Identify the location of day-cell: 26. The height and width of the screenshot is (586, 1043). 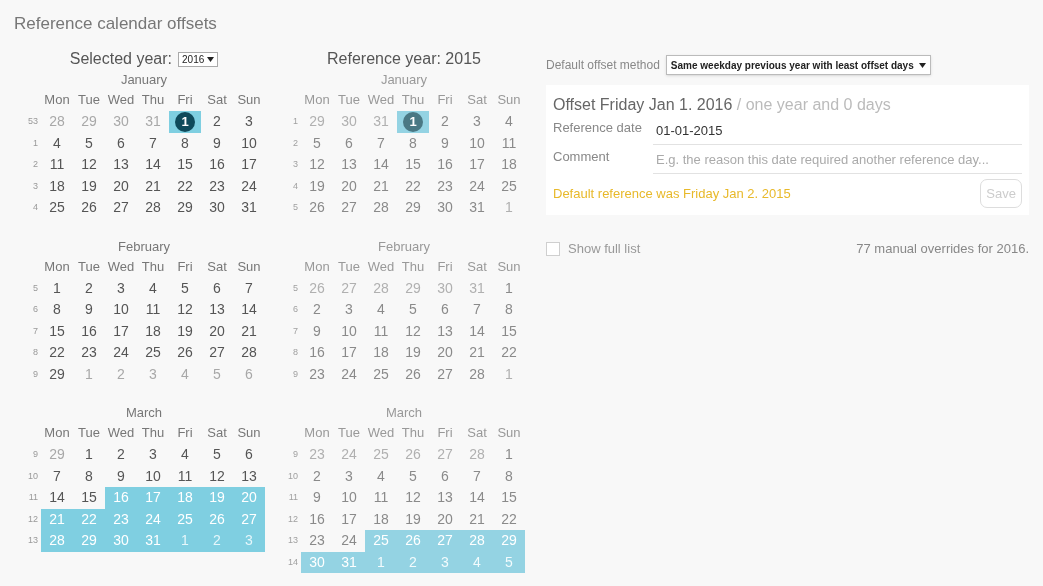
(185, 353).